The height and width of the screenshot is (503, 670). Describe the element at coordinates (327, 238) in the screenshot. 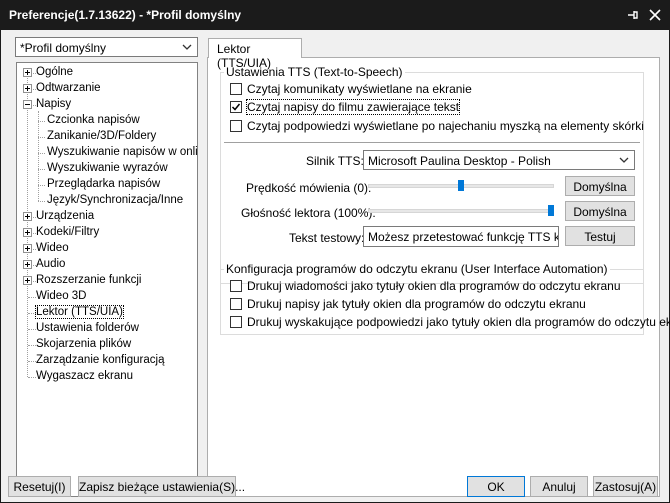

I see `test-text-label: Tekst testowy:` at that location.